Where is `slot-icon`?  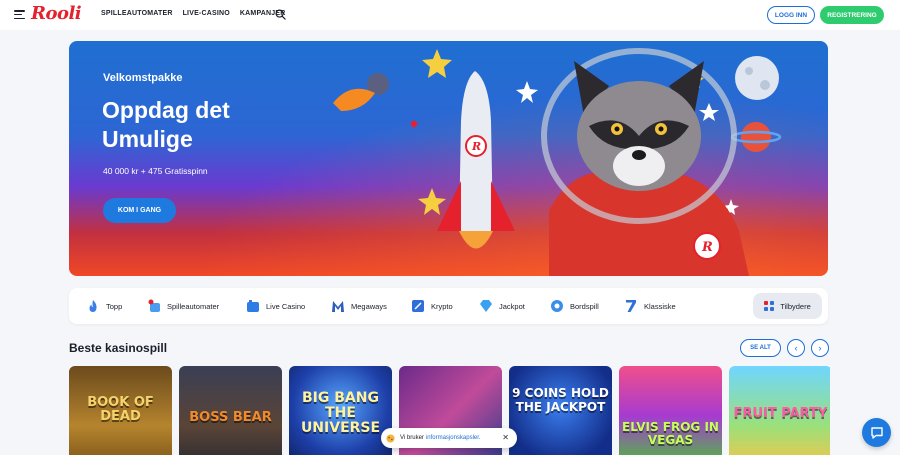
slot-icon is located at coordinates (154, 305).